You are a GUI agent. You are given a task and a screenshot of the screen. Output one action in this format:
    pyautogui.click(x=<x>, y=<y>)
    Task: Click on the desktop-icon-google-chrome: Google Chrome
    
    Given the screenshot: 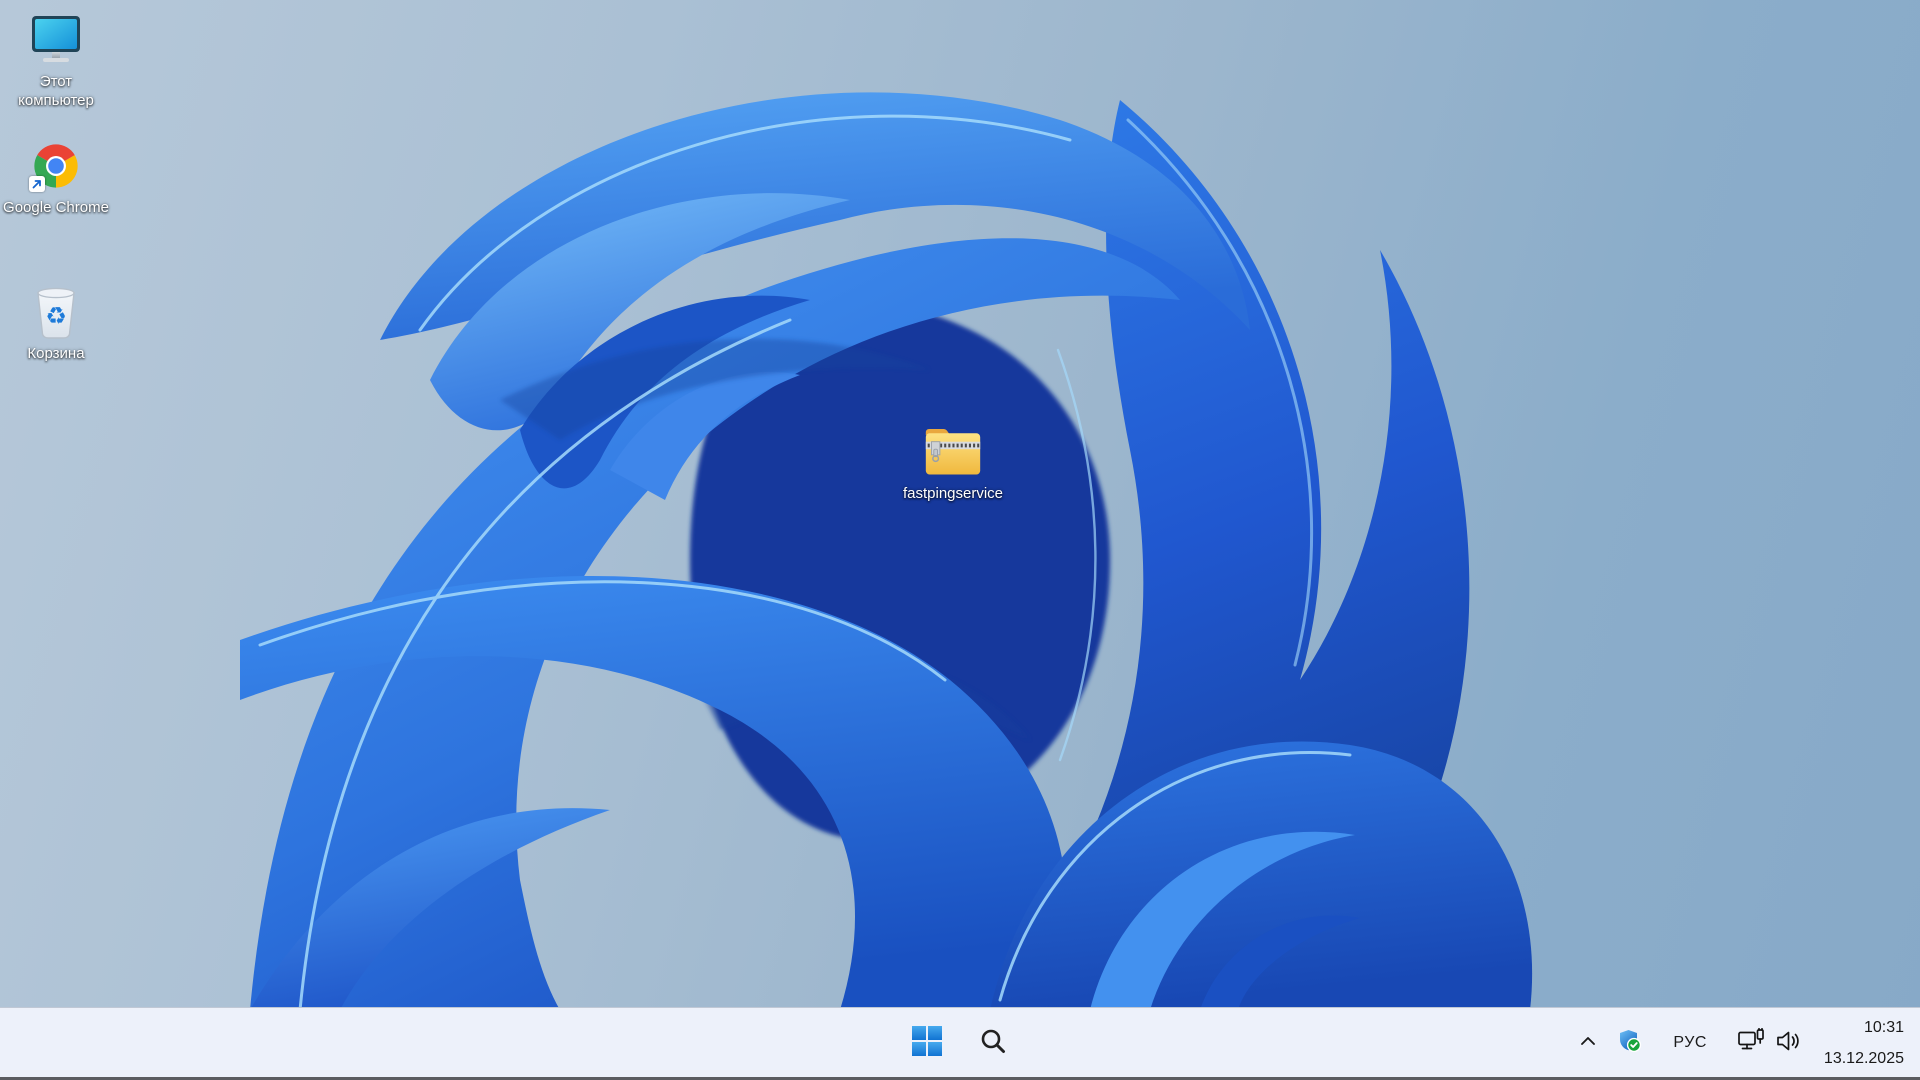 What is the action you would take?
    pyautogui.click(x=56, y=177)
    